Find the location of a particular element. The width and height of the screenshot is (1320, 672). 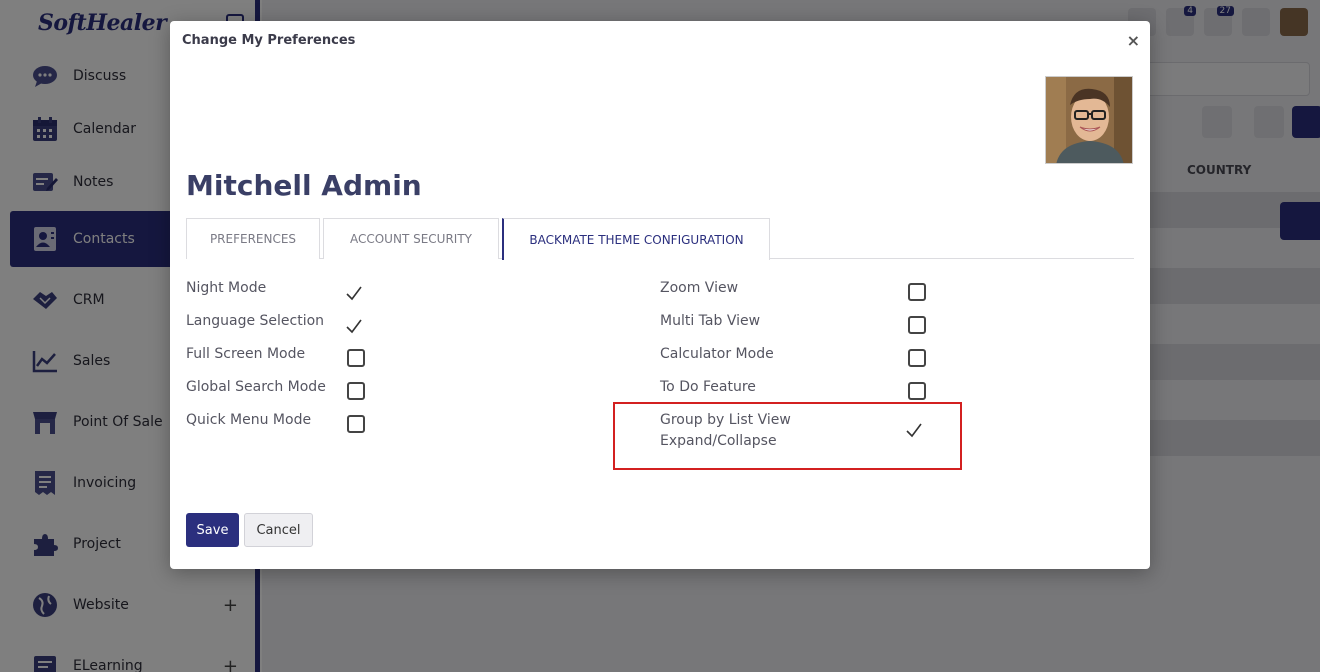

modal-title: Change My Preferences is located at coordinates (269, 40).